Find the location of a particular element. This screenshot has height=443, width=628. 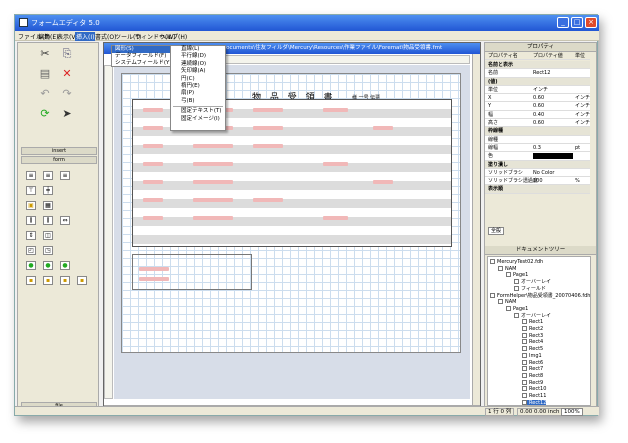

property-name: 線種 is located at coordinates (493, 139).